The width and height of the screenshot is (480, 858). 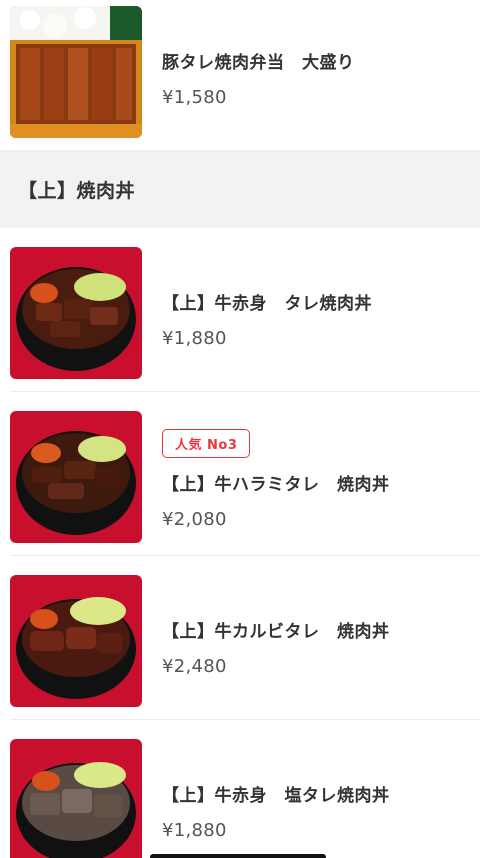 What do you see at coordinates (276, 485) in the screenshot?
I see `item-name: 【上】牛ハラミタレ 焼肉丼` at bounding box center [276, 485].